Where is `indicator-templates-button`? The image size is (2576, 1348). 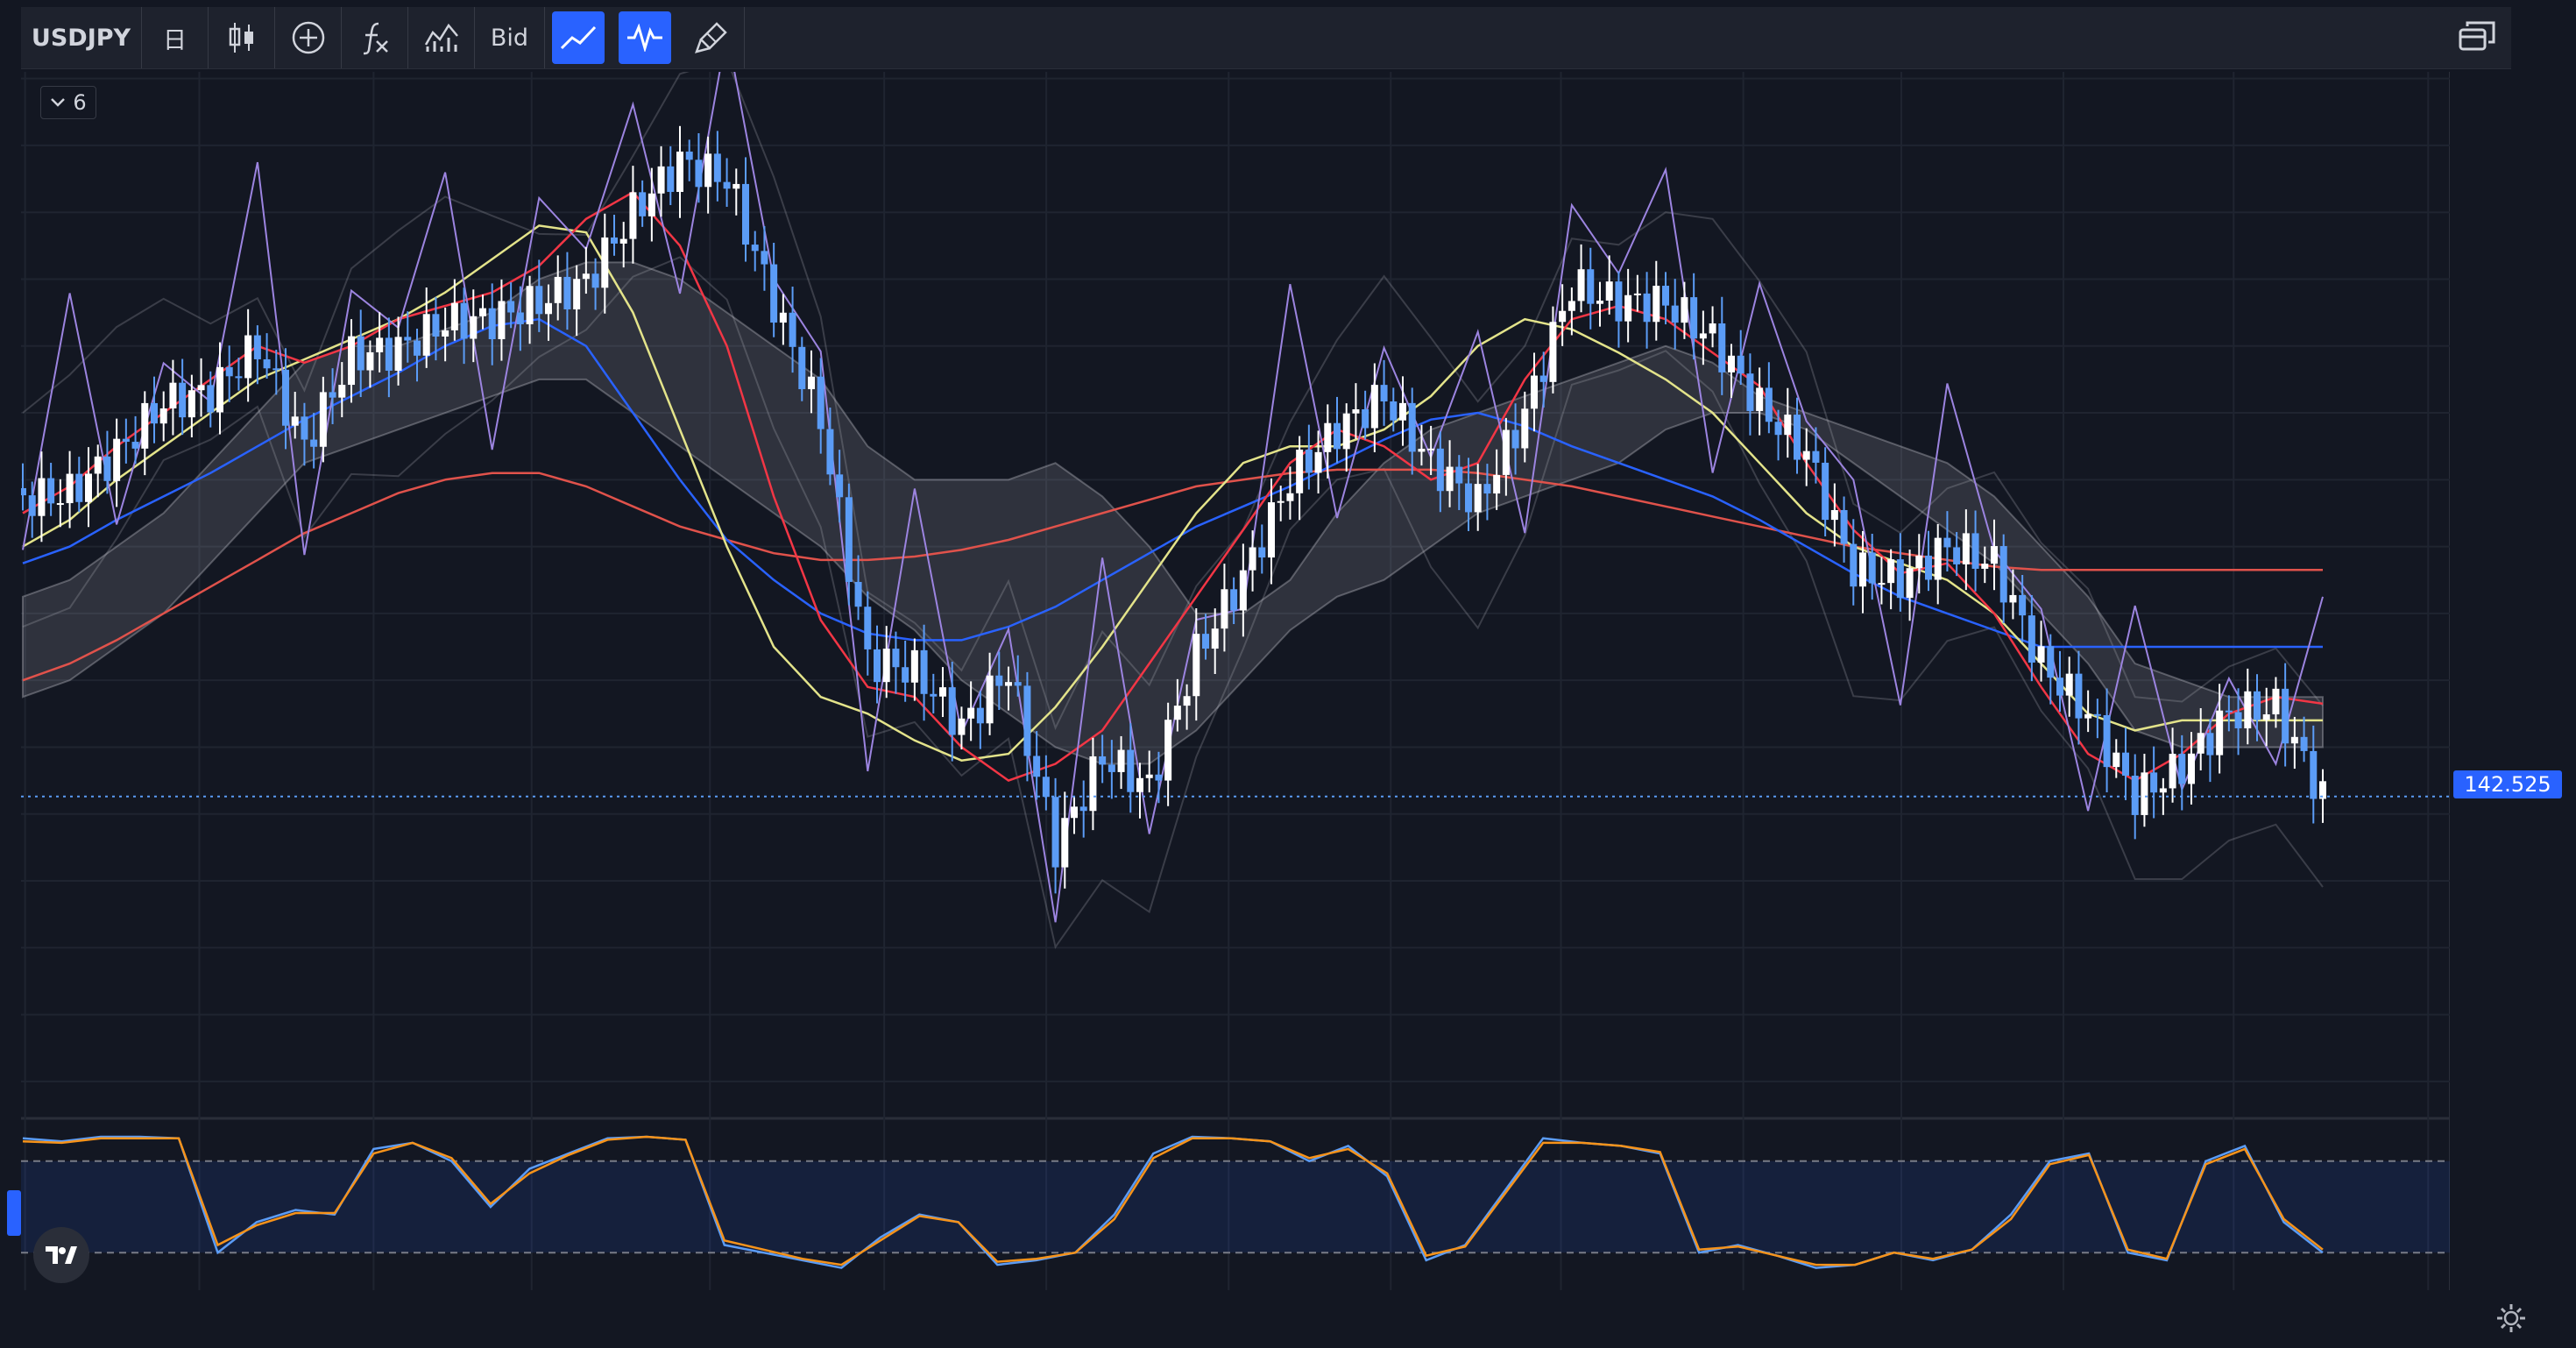
indicator-templates-button is located at coordinates (441, 37).